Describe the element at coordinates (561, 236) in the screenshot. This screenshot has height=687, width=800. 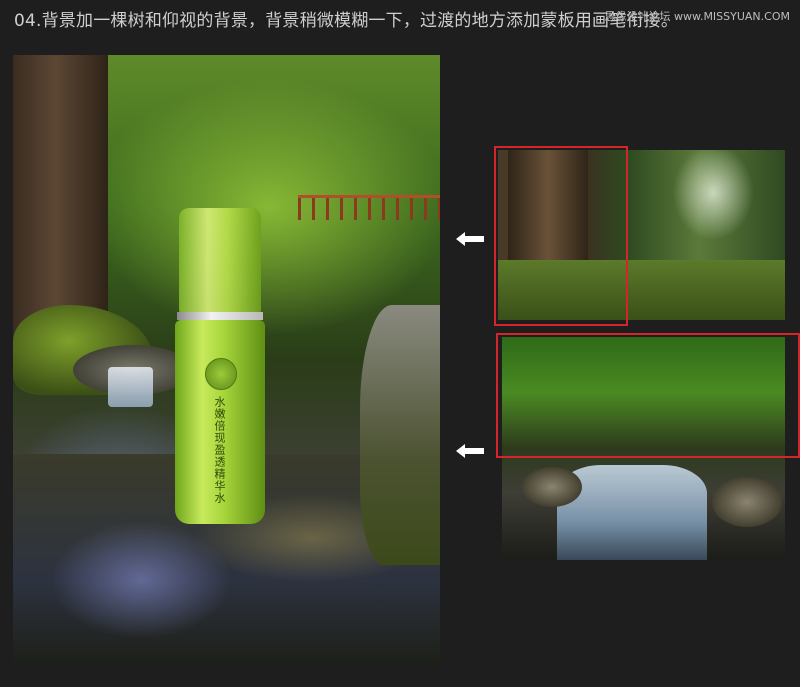
I see `selection-frame-tree` at that location.